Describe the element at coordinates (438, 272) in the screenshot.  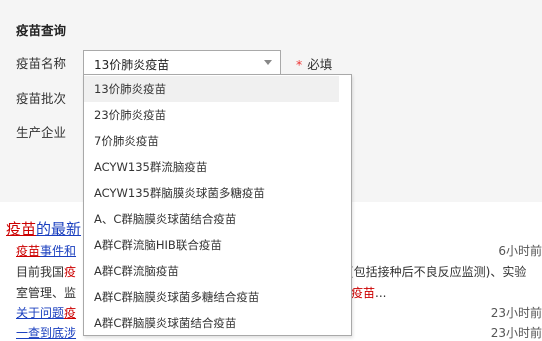
I see `news-snippet-line-1-right: (包括接种后不良反应监测)、实验` at that location.